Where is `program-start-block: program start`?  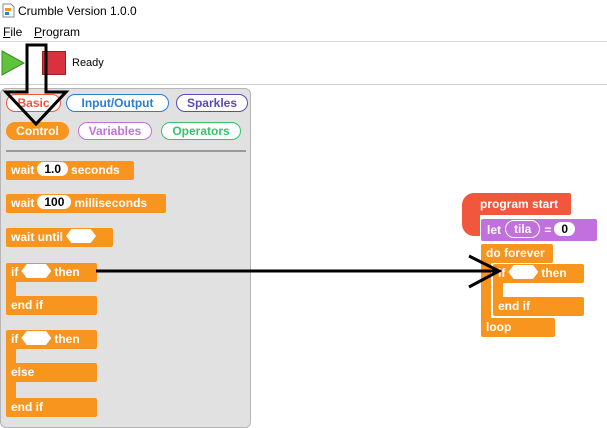 program-start-block: program start is located at coordinates (516, 204).